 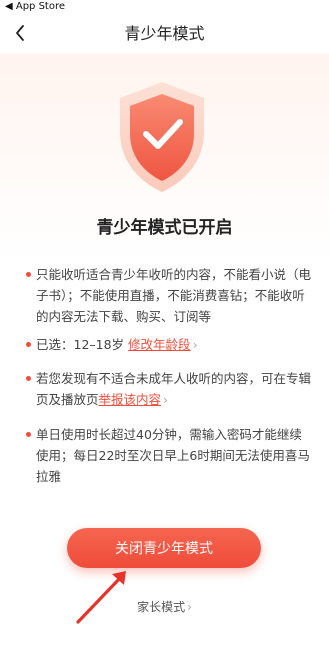 I want to click on parent-mode-label: 家长模式, so click(x=161, y=607).